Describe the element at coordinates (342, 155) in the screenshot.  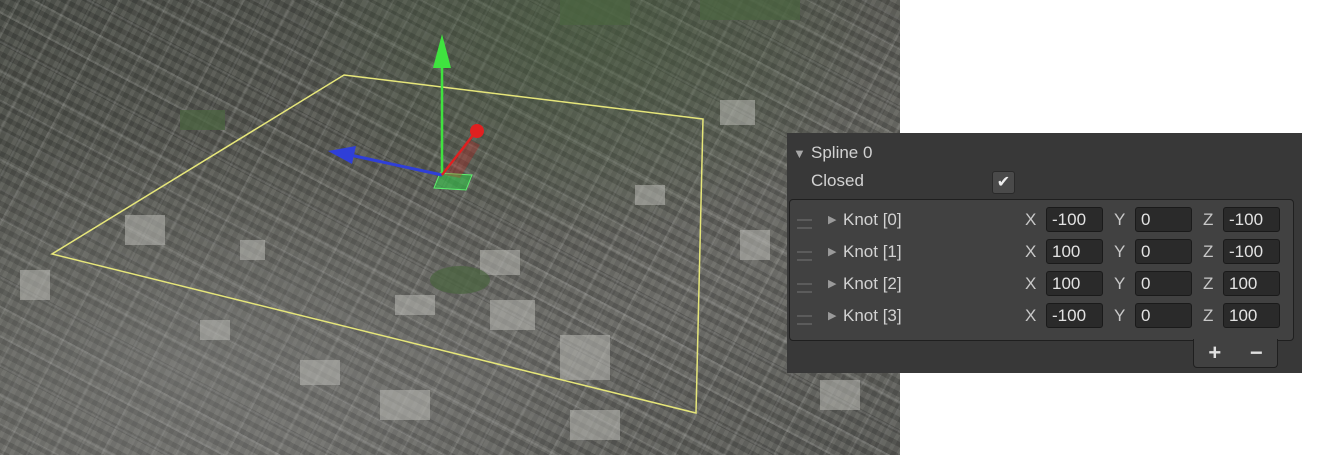
I see `z-axis-arrow` at that location.